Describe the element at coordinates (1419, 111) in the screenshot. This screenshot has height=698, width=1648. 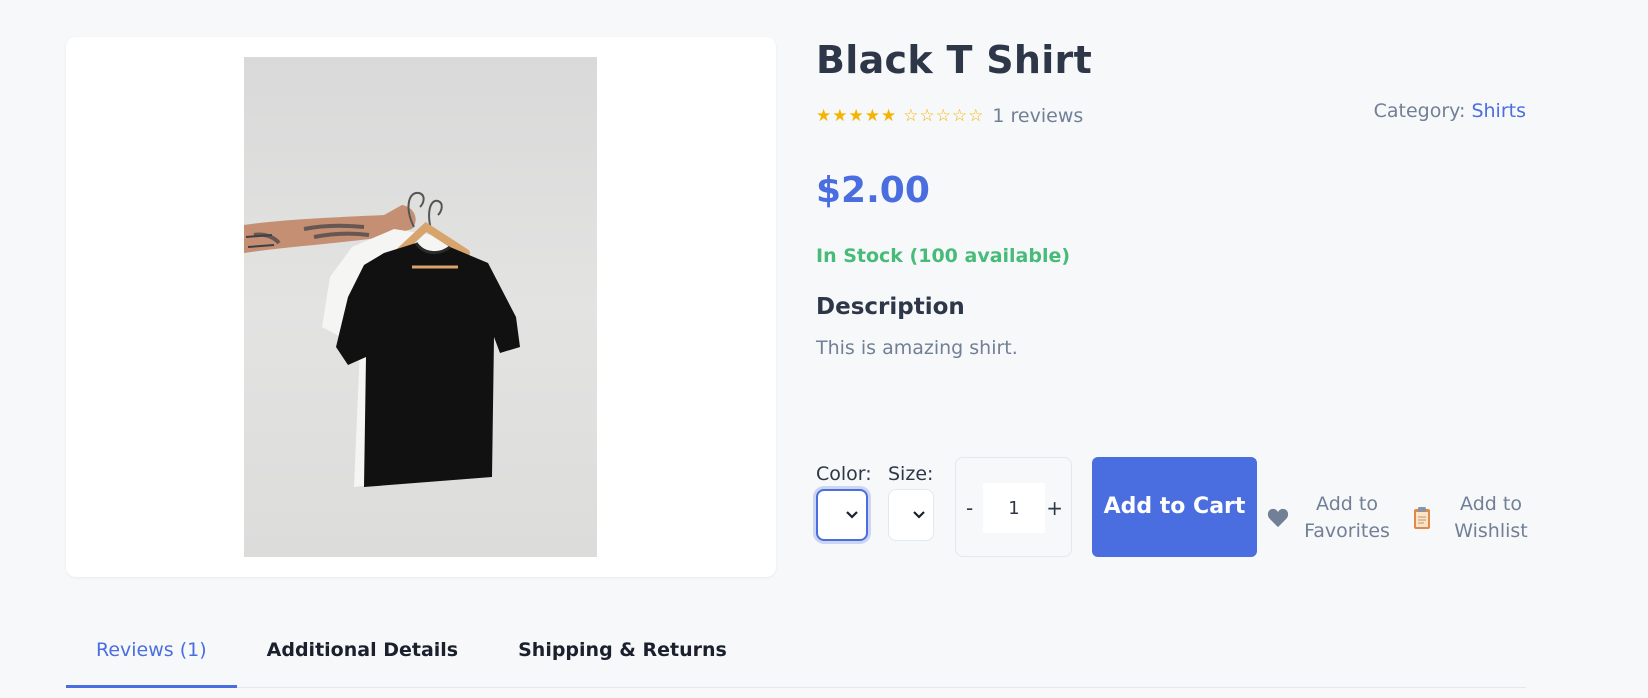
I see `category-label: Category:` at that location.